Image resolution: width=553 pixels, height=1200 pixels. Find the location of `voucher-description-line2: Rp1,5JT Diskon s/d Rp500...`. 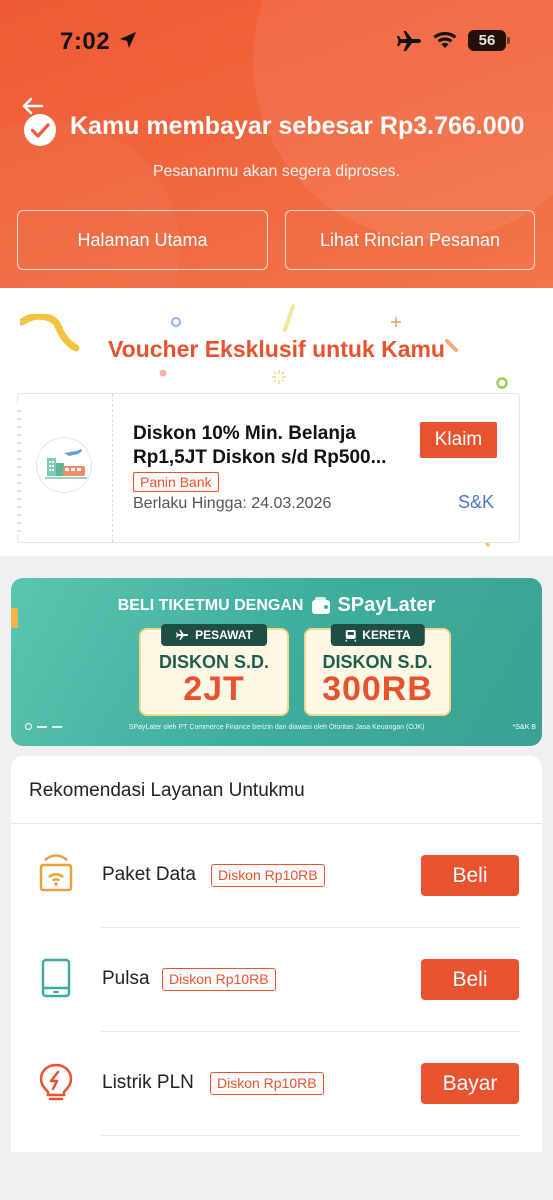

voucher-description-line2: Rp1,5JT Diskon s/d Rp500... is located at coordinates (260, 457).